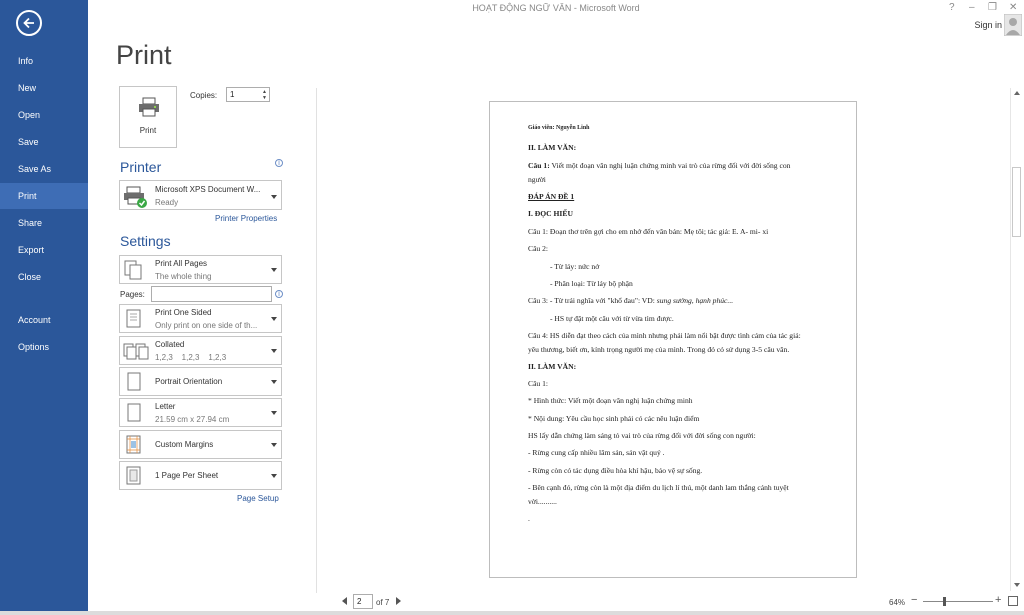 This screenshot has height=615, width=1024. Describe the element at coordinates (134, 413) in the screenshot. I see `paper-icon` at that location.